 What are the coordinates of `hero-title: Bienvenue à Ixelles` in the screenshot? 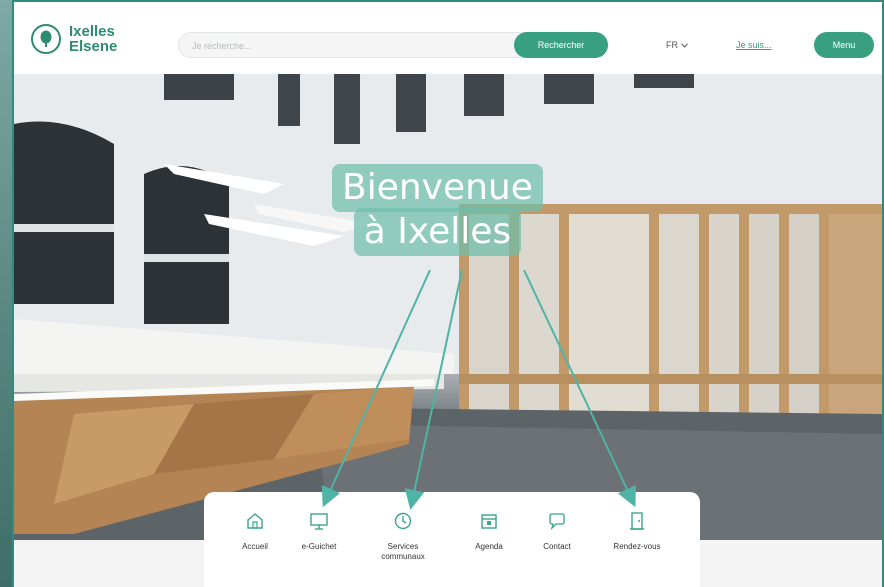 It's located at (437, 210).